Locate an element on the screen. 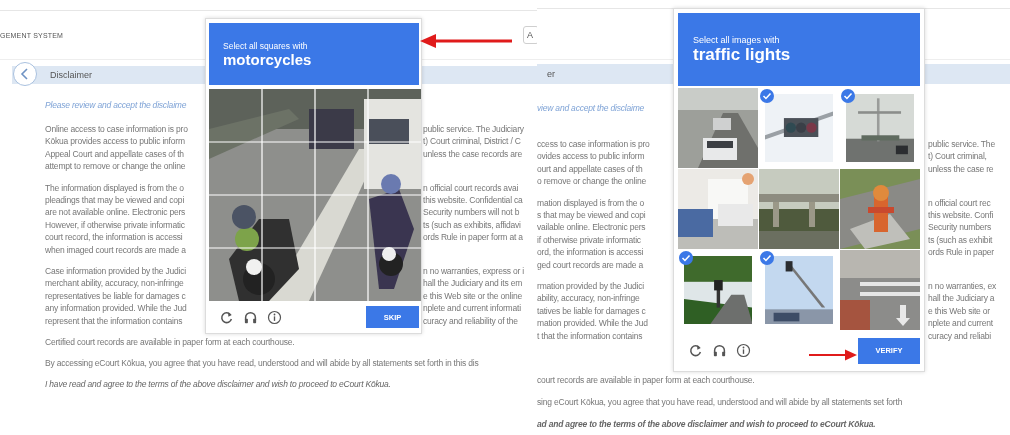  paragraph-text: Online access to case information is pro is located at coordinates (117, 129).